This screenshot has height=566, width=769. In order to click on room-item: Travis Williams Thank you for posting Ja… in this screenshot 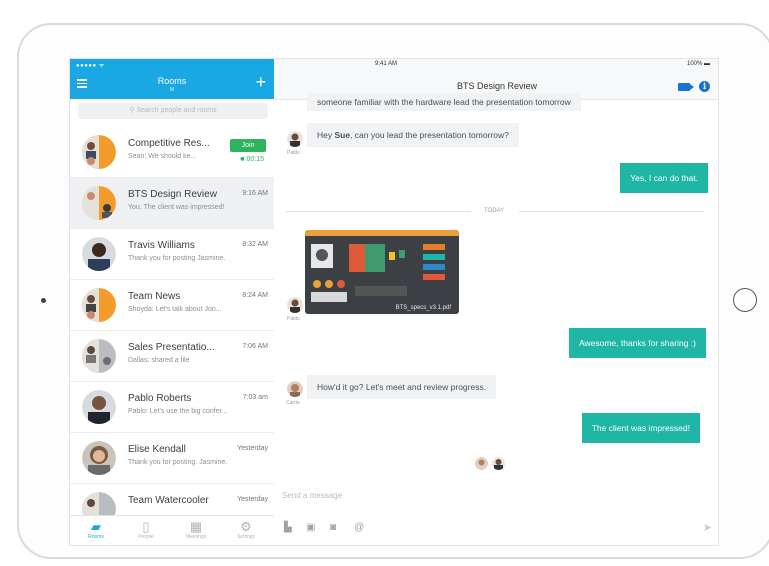, I will do `click(172, 254)`.